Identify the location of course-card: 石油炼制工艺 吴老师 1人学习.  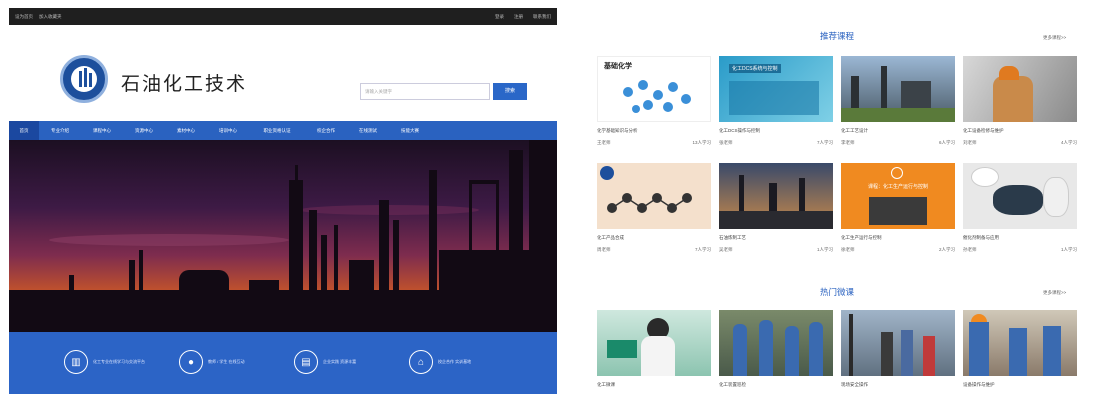
(776, 208).